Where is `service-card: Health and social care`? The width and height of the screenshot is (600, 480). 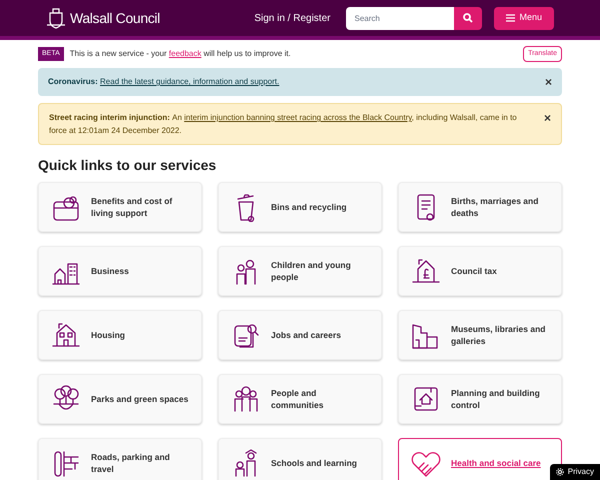
service-card: Health and social care is located at coordinates (480, 459).